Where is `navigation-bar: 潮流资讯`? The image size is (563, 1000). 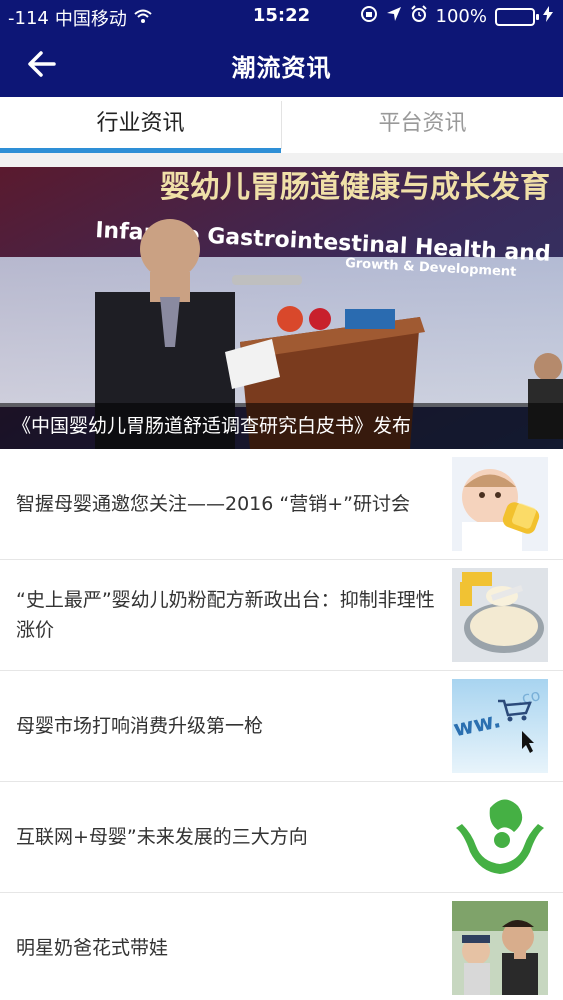 navigation-bar: 潮流资讯 is located at coordinates (281, 64).